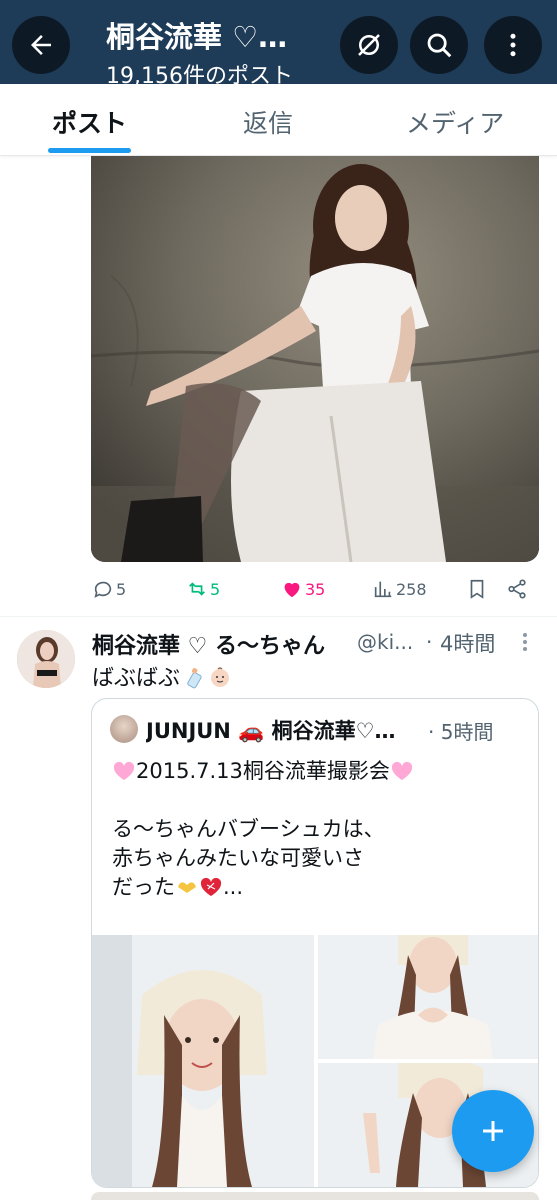 This screenshot has width=557, height=1200. I want to click on post-text: ばぶばぶ, so click(162, 676).